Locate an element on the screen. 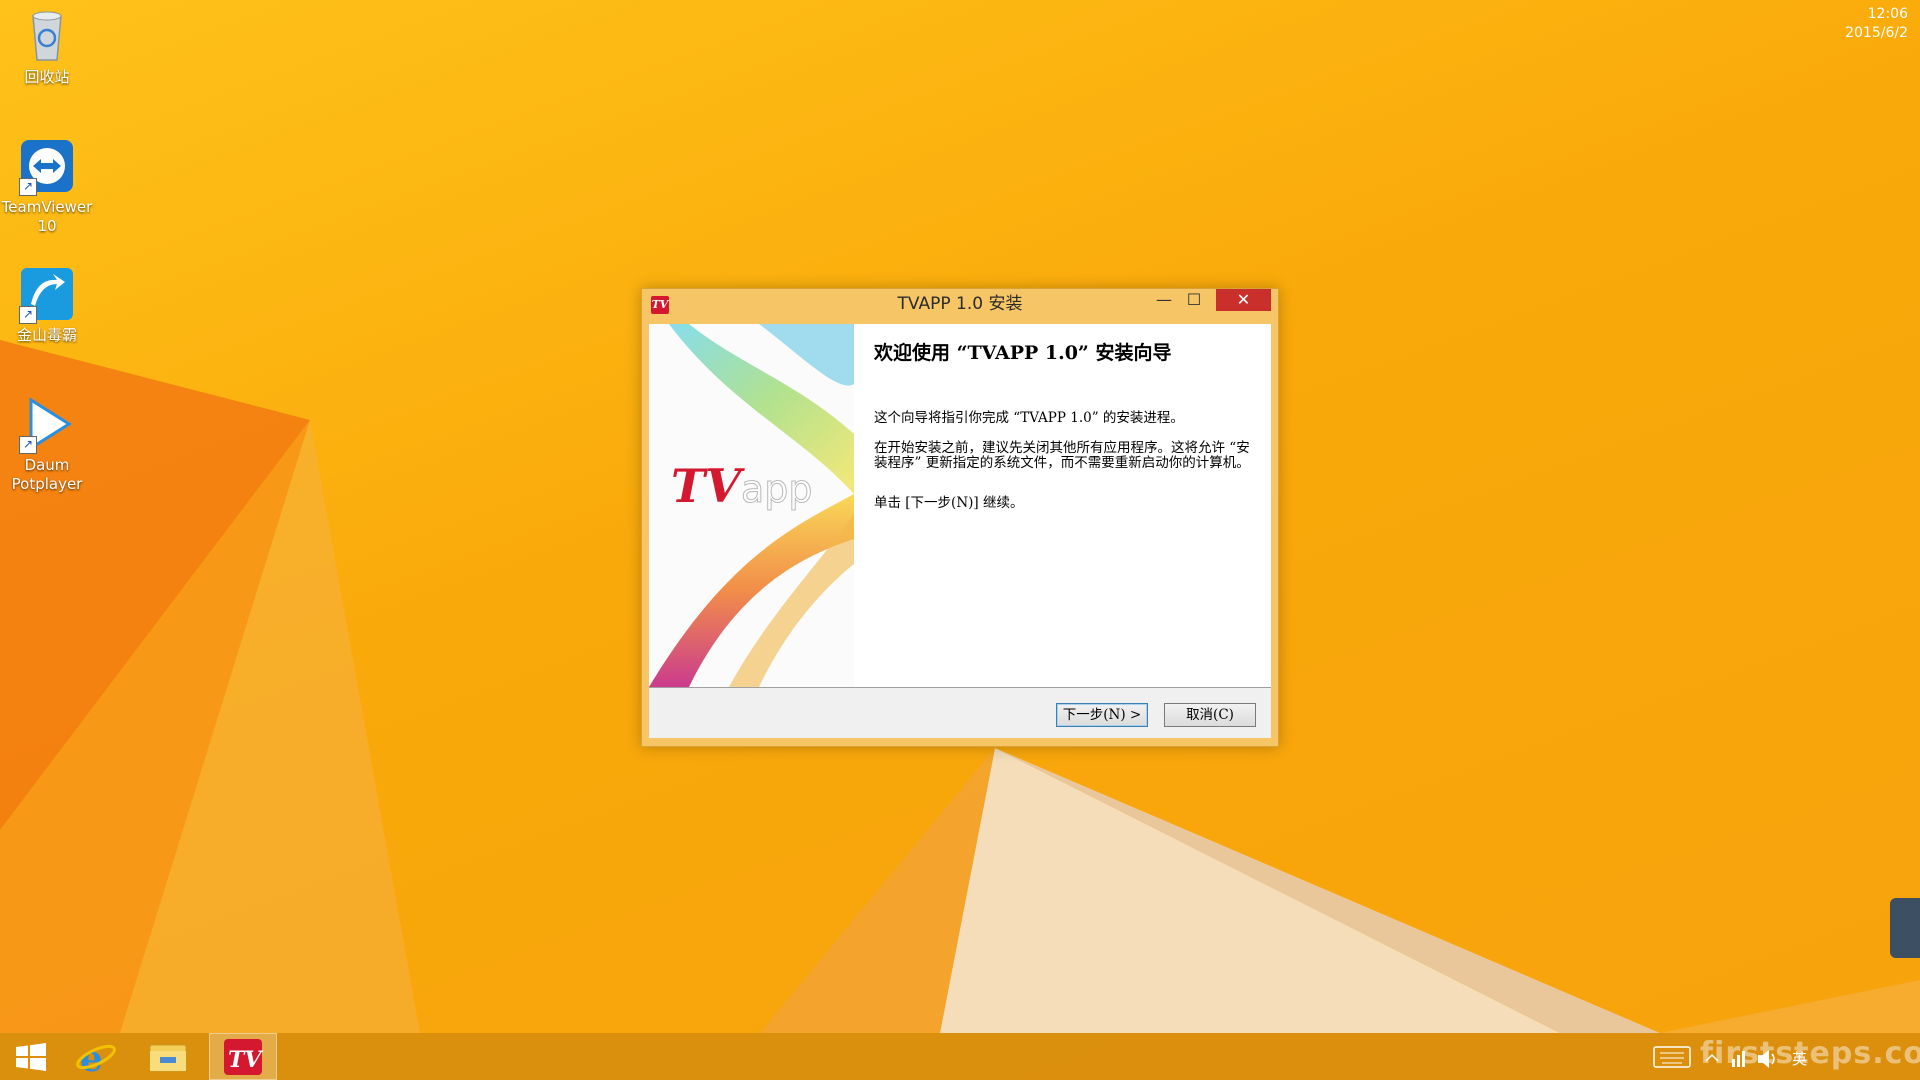 Image resolution: width=1920 pixels, height=1080 pixels. clock-time: 12:06 is located at coordinates (1868, 14).